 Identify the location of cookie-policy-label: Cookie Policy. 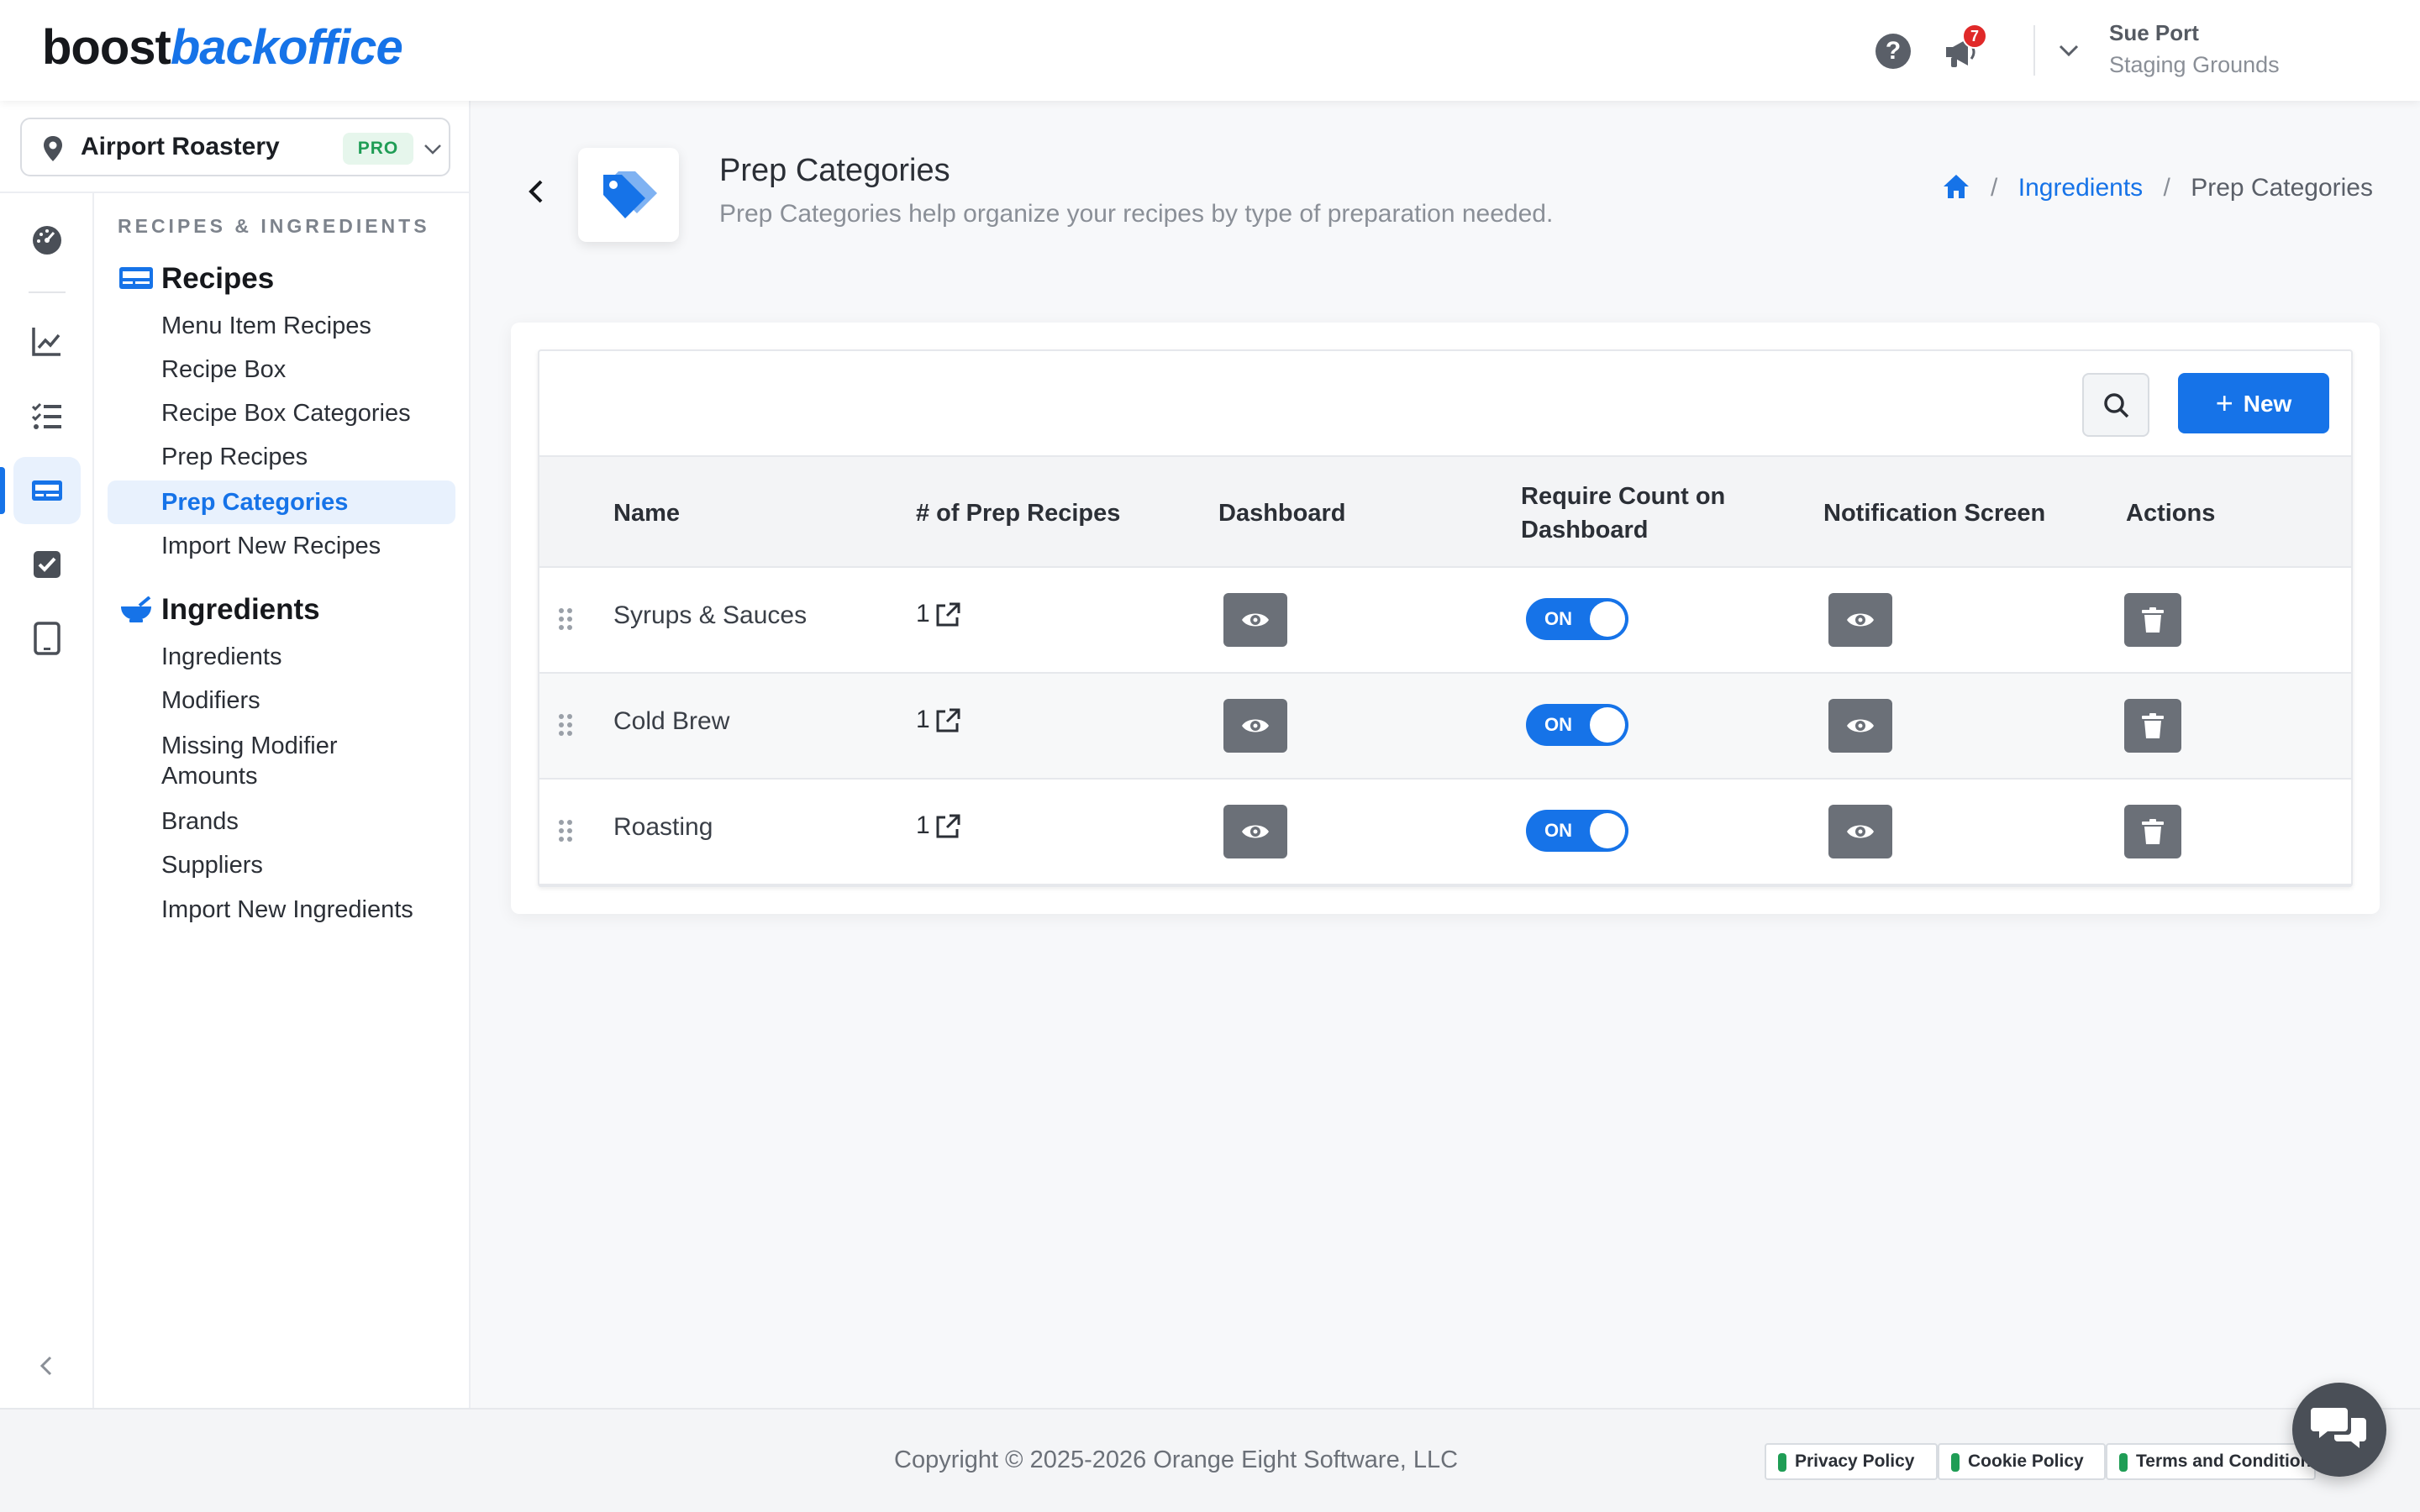
(2026, 1461).